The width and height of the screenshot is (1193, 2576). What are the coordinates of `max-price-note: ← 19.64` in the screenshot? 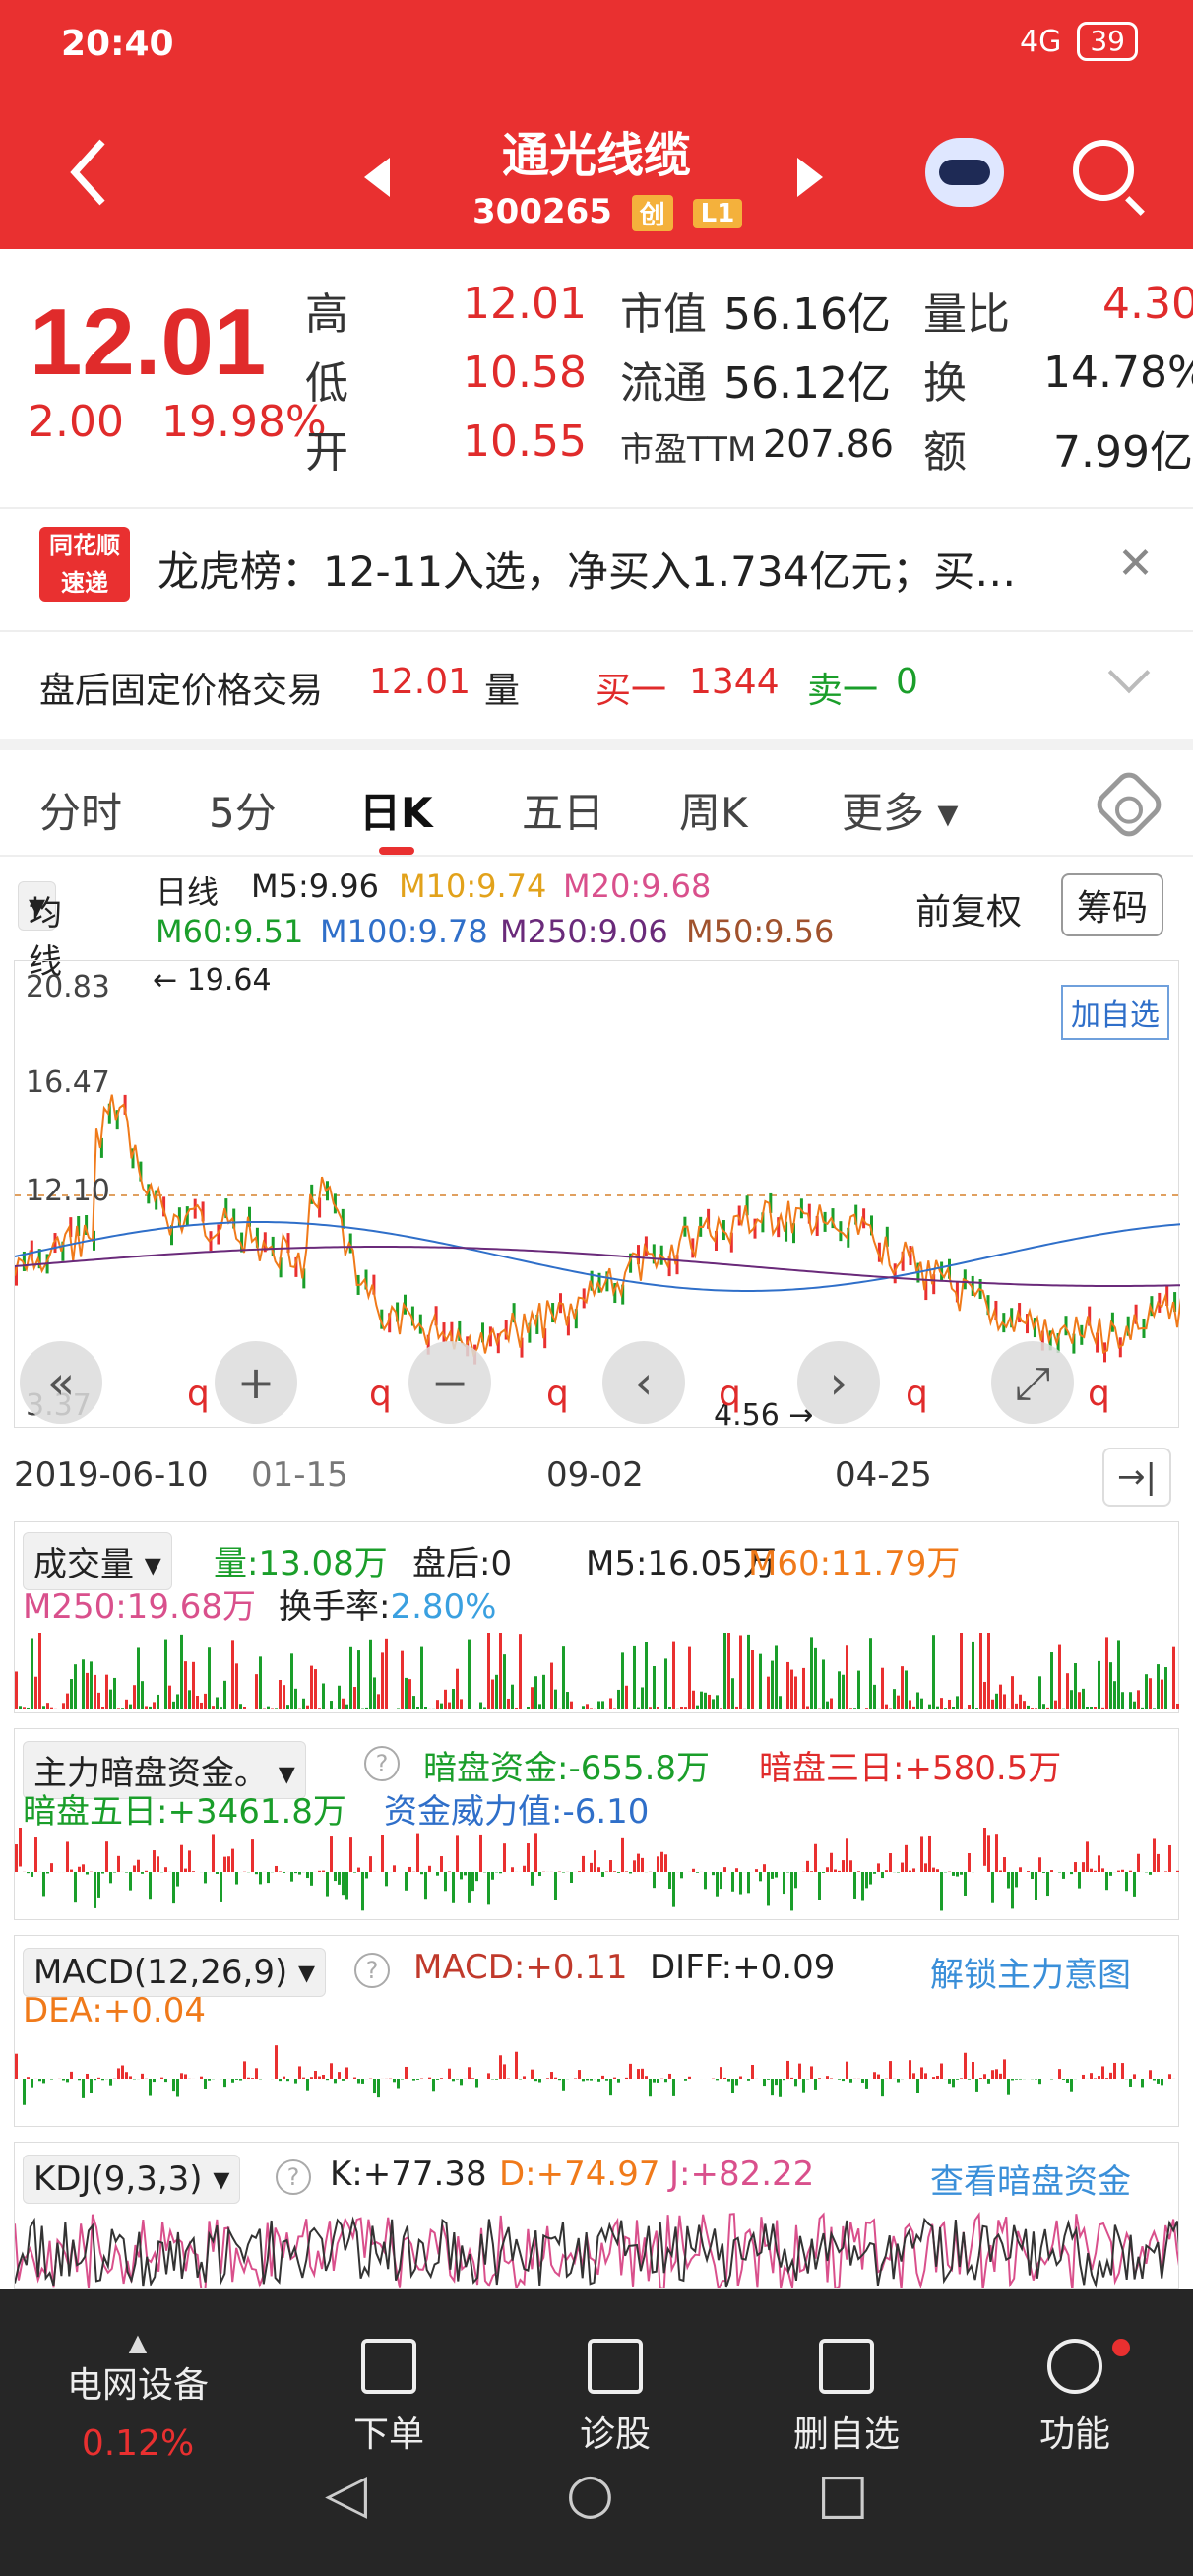 It's located at (212, 980).